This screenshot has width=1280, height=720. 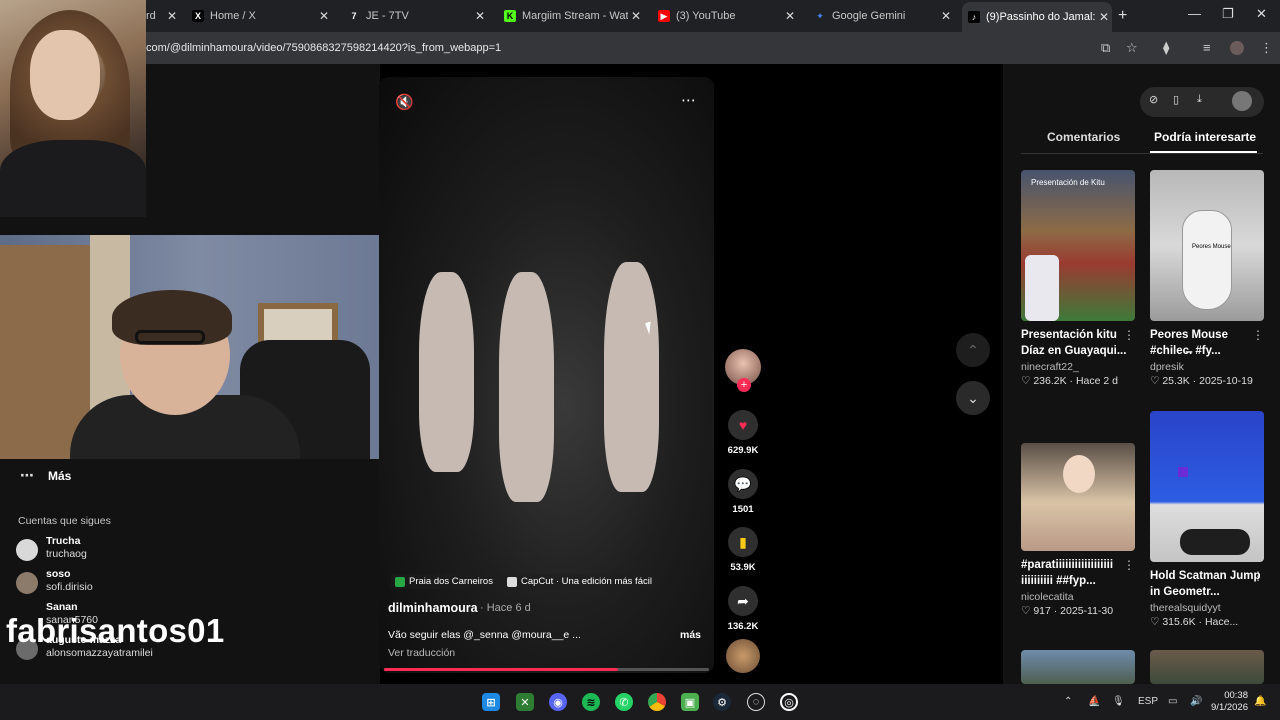 I want to click on location-chip: Praia dos Carneiros, so click(x=444, y=581).